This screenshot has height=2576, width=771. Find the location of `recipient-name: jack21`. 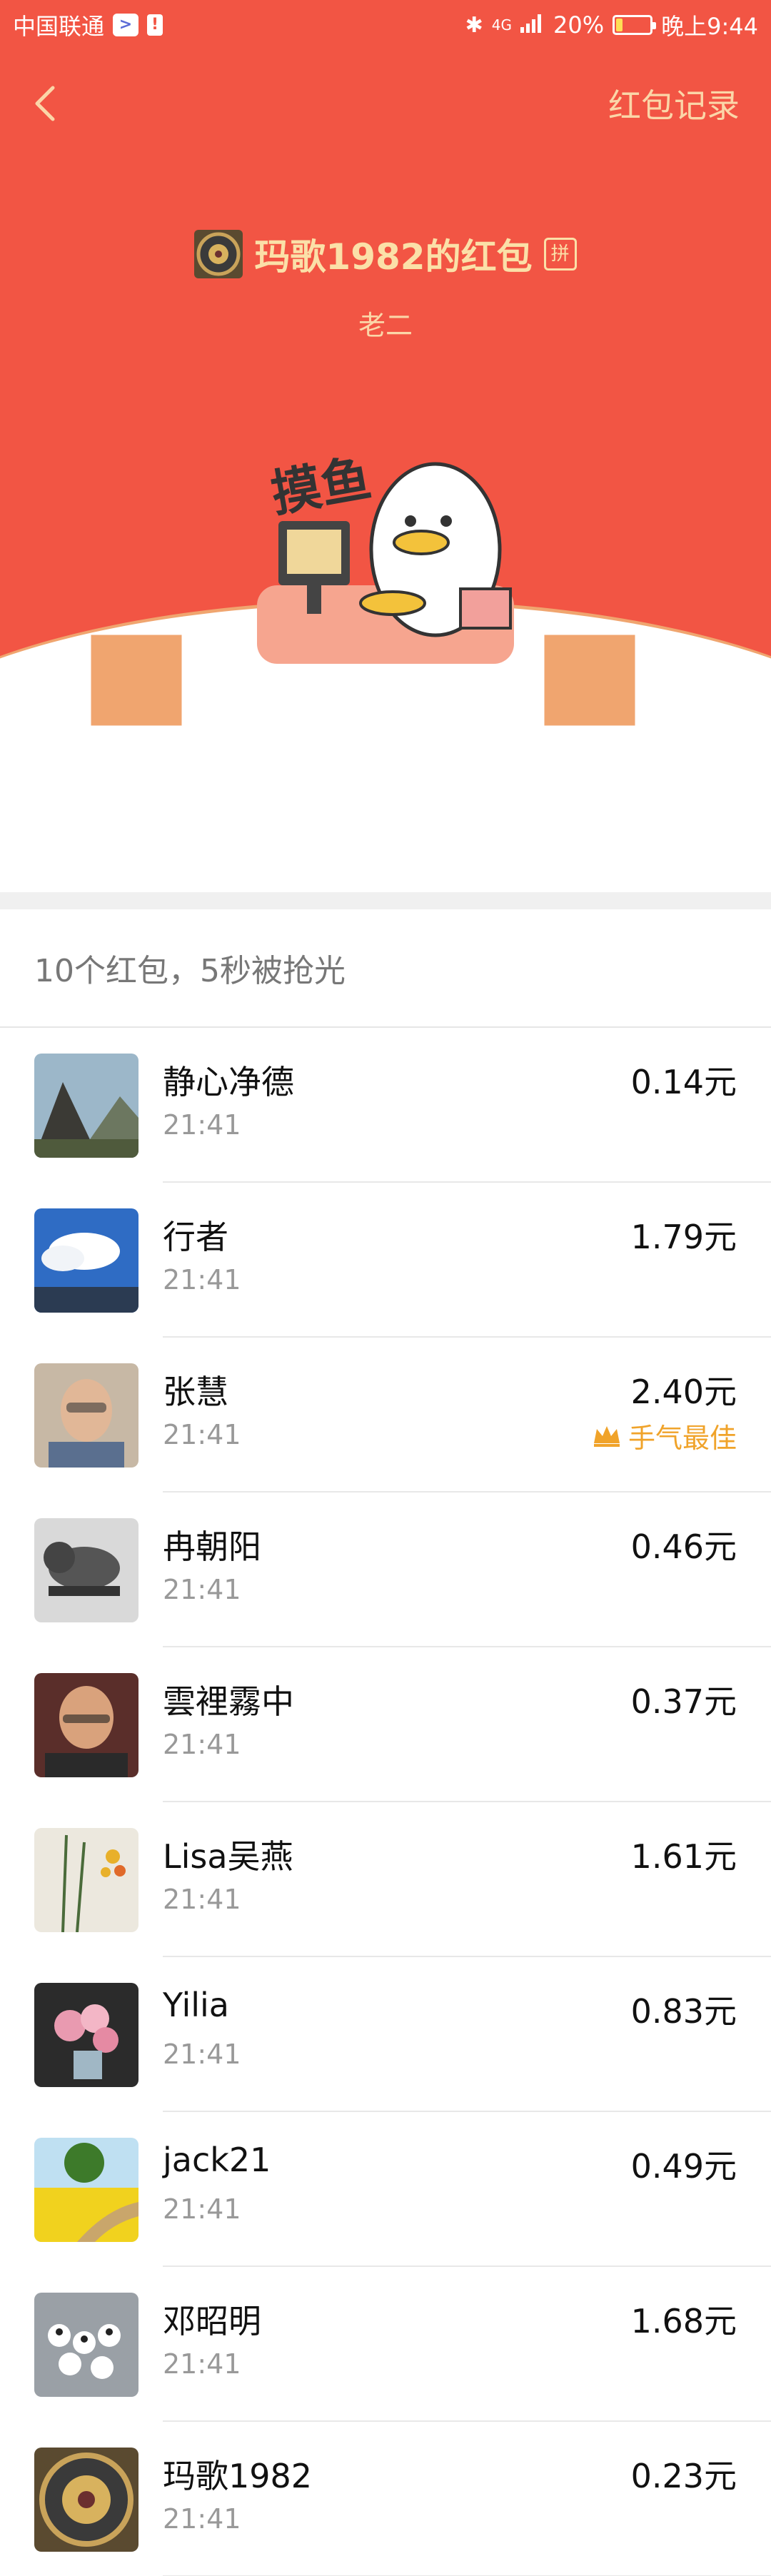

recipient-name: jack21 is located at coordinates (217, 2160).